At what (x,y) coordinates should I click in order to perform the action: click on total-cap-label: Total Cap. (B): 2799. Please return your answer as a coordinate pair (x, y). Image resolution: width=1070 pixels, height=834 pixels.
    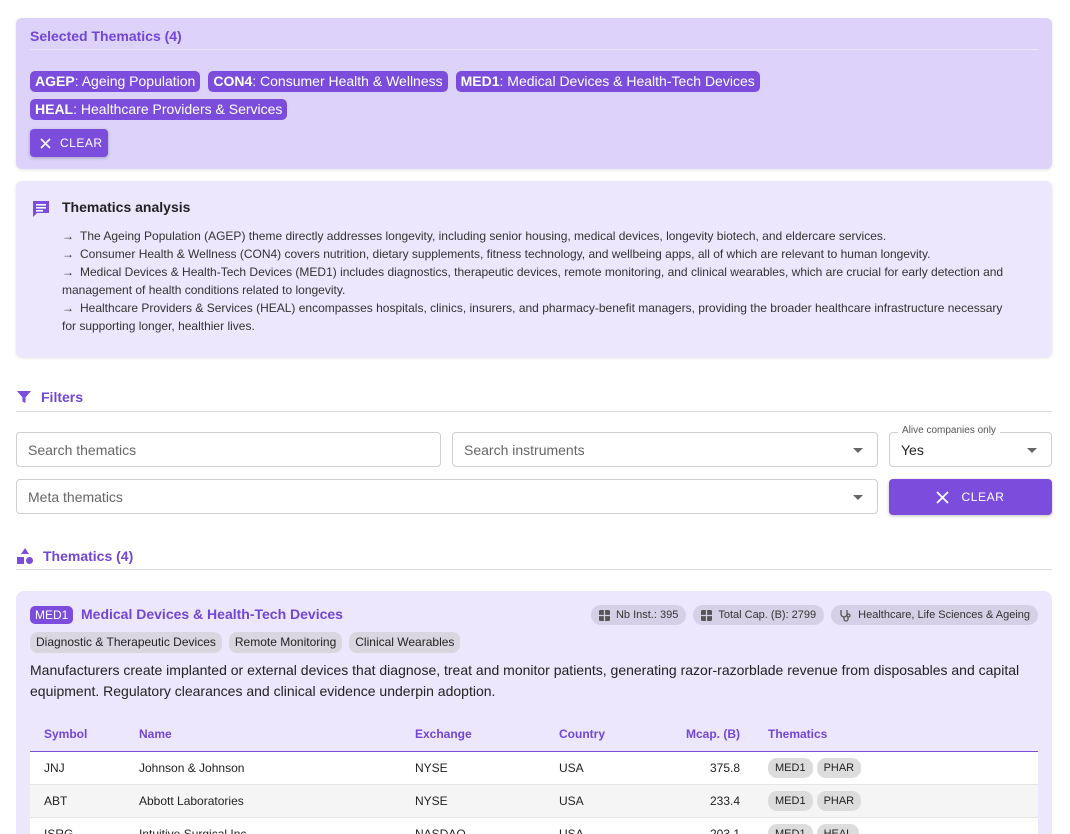
    Looking at the image, I should click on (767, 615).